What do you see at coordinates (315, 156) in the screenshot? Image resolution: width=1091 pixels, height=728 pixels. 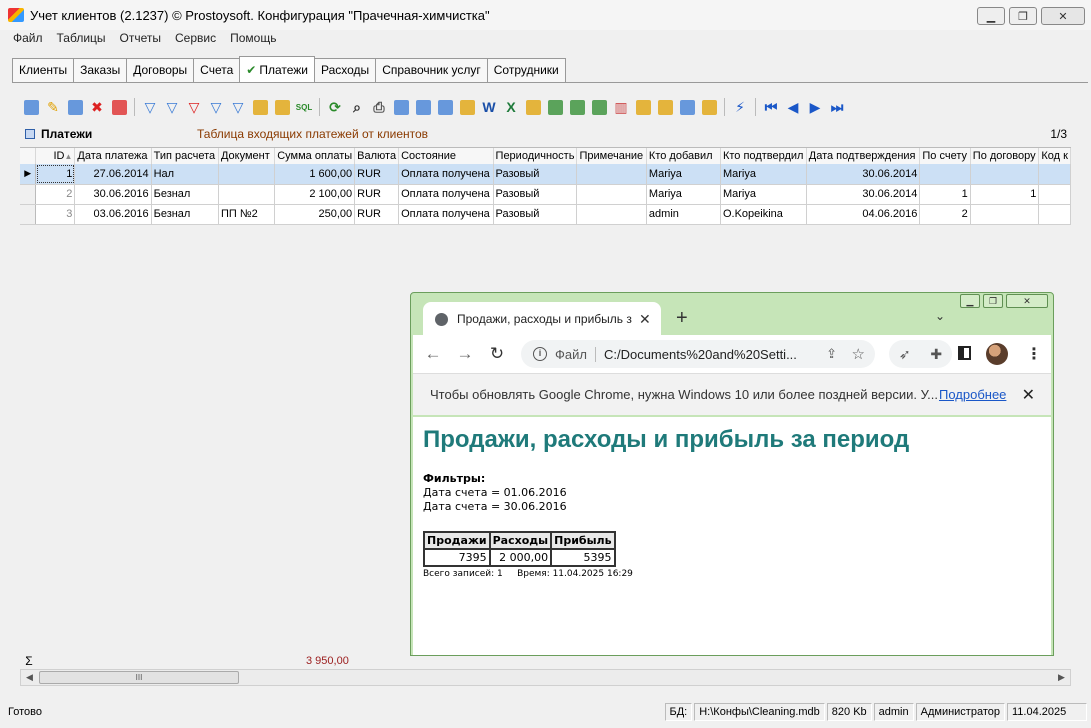 I see `col-sum: Сумма оплаты` at bounding box center [315, 156].